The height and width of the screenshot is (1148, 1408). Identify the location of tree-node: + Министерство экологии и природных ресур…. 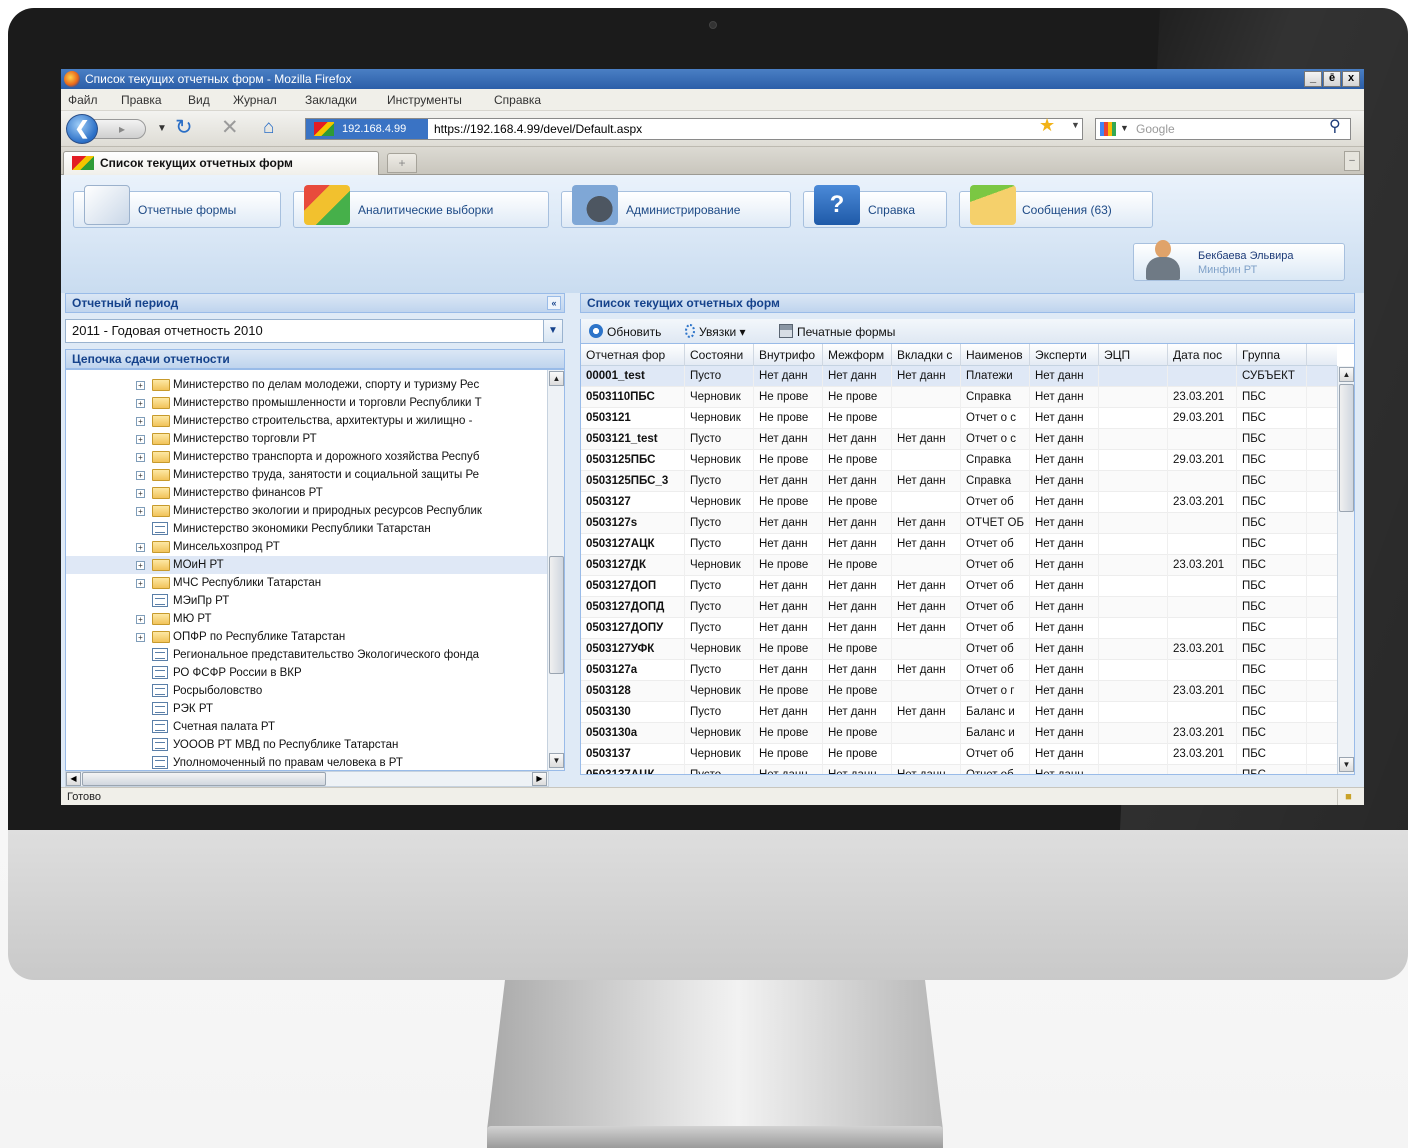
(306, 511).